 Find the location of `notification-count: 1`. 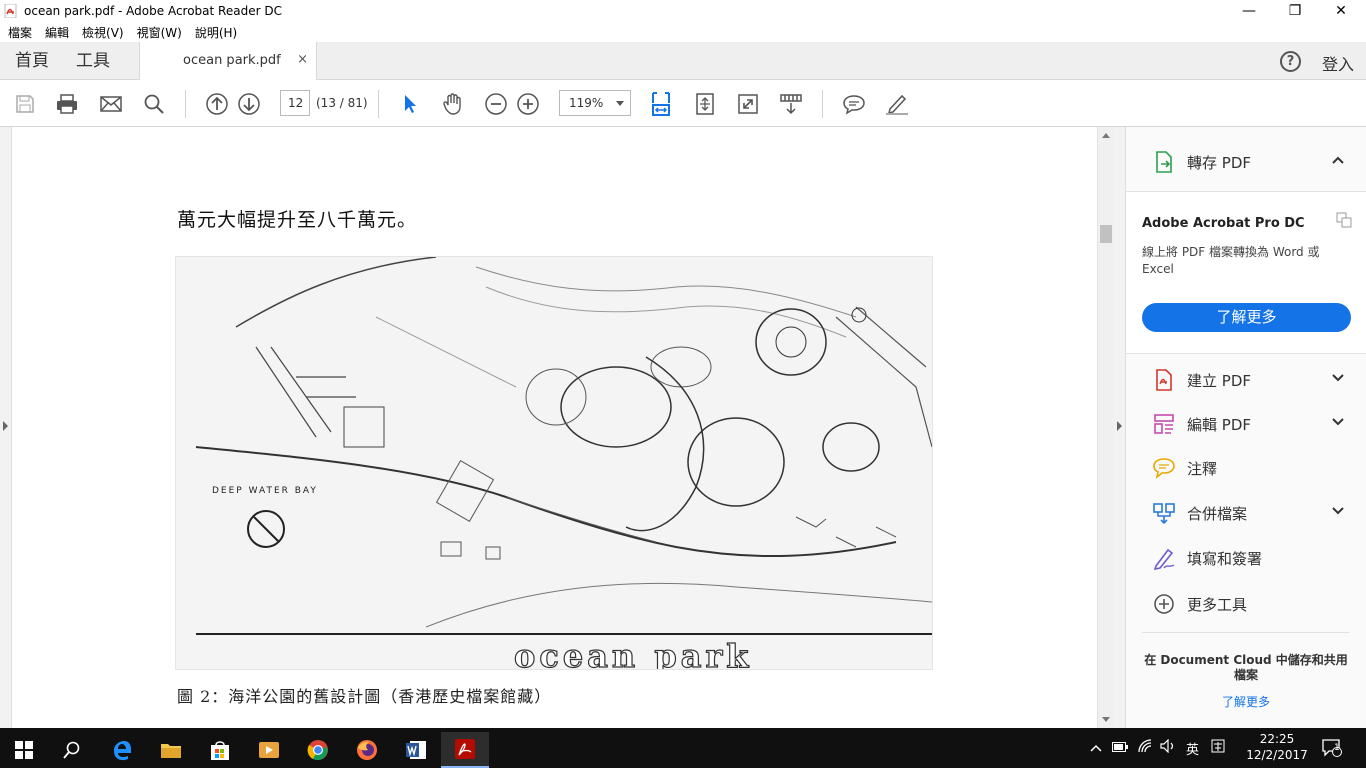

notification-count: 1 is located at coordinates (1337, 748).